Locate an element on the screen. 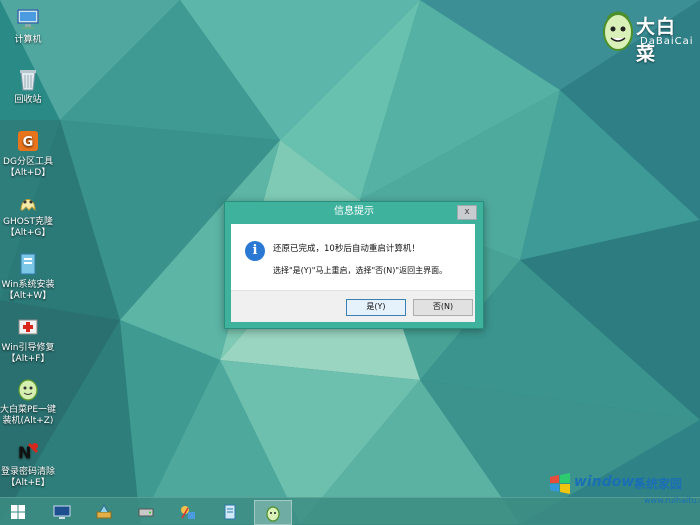  dialog-close-button: x is located at coordinates (467, 212).